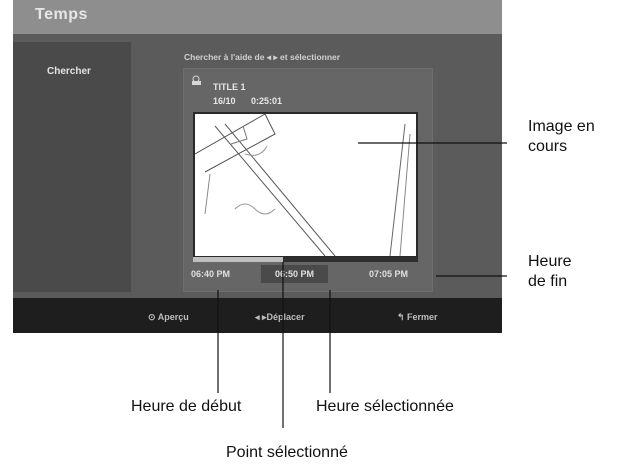  I want to click on title-bar: Temps, so click(257, 17).